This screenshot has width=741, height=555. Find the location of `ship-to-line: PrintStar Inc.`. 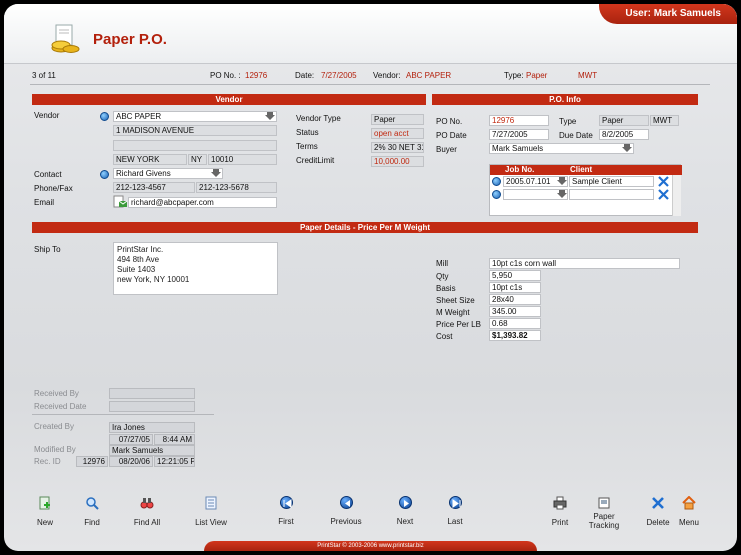

ship-to-line: PrintStar Inc. is located at coordinates (140, 249).